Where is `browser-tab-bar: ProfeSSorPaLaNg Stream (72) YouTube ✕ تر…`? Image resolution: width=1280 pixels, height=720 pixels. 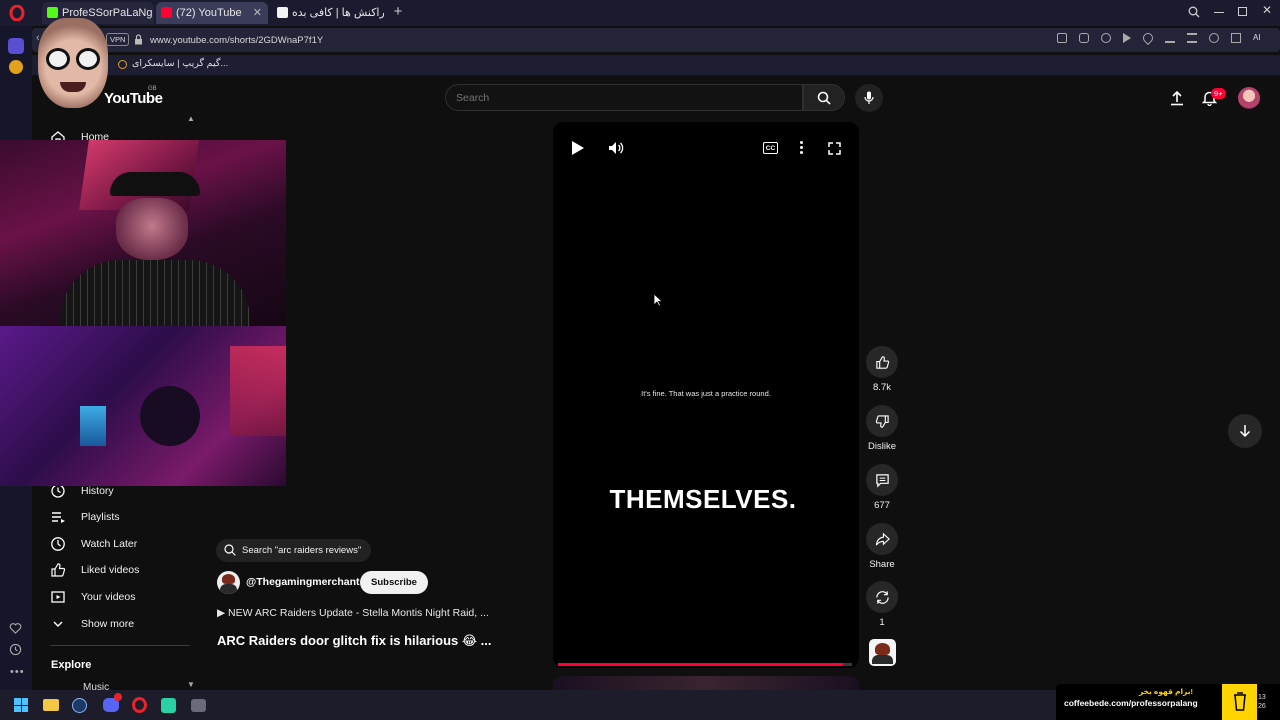 browser-tab-bar: ProfeSSorPaLaNg Stream (72) YouTube ✕ تر… is located at coordinates (640, 13).